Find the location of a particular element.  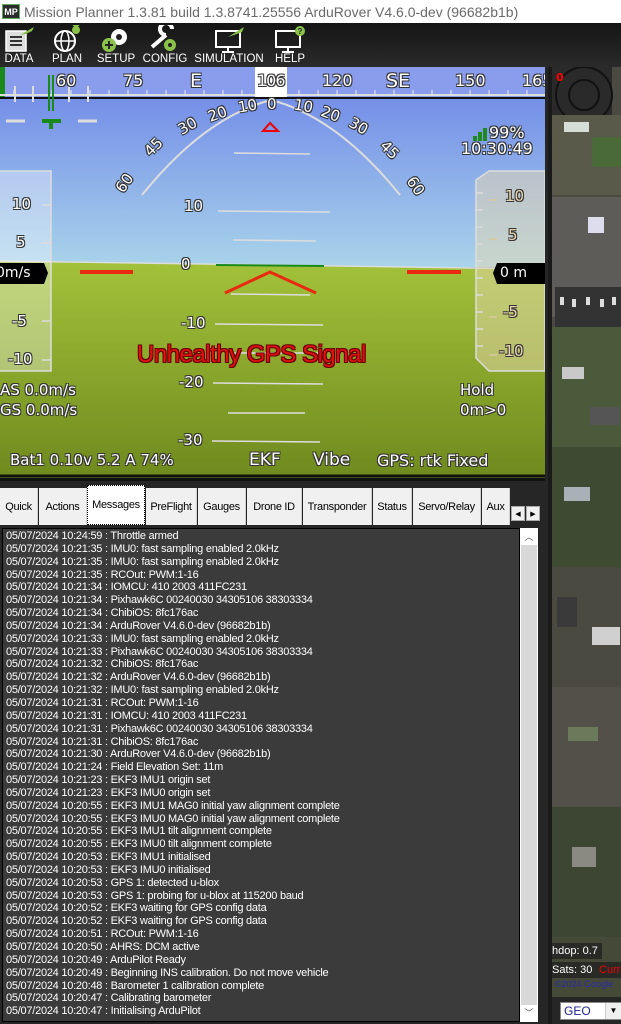

menu-config-button: CONFIG is located at coordinates (165, 46).